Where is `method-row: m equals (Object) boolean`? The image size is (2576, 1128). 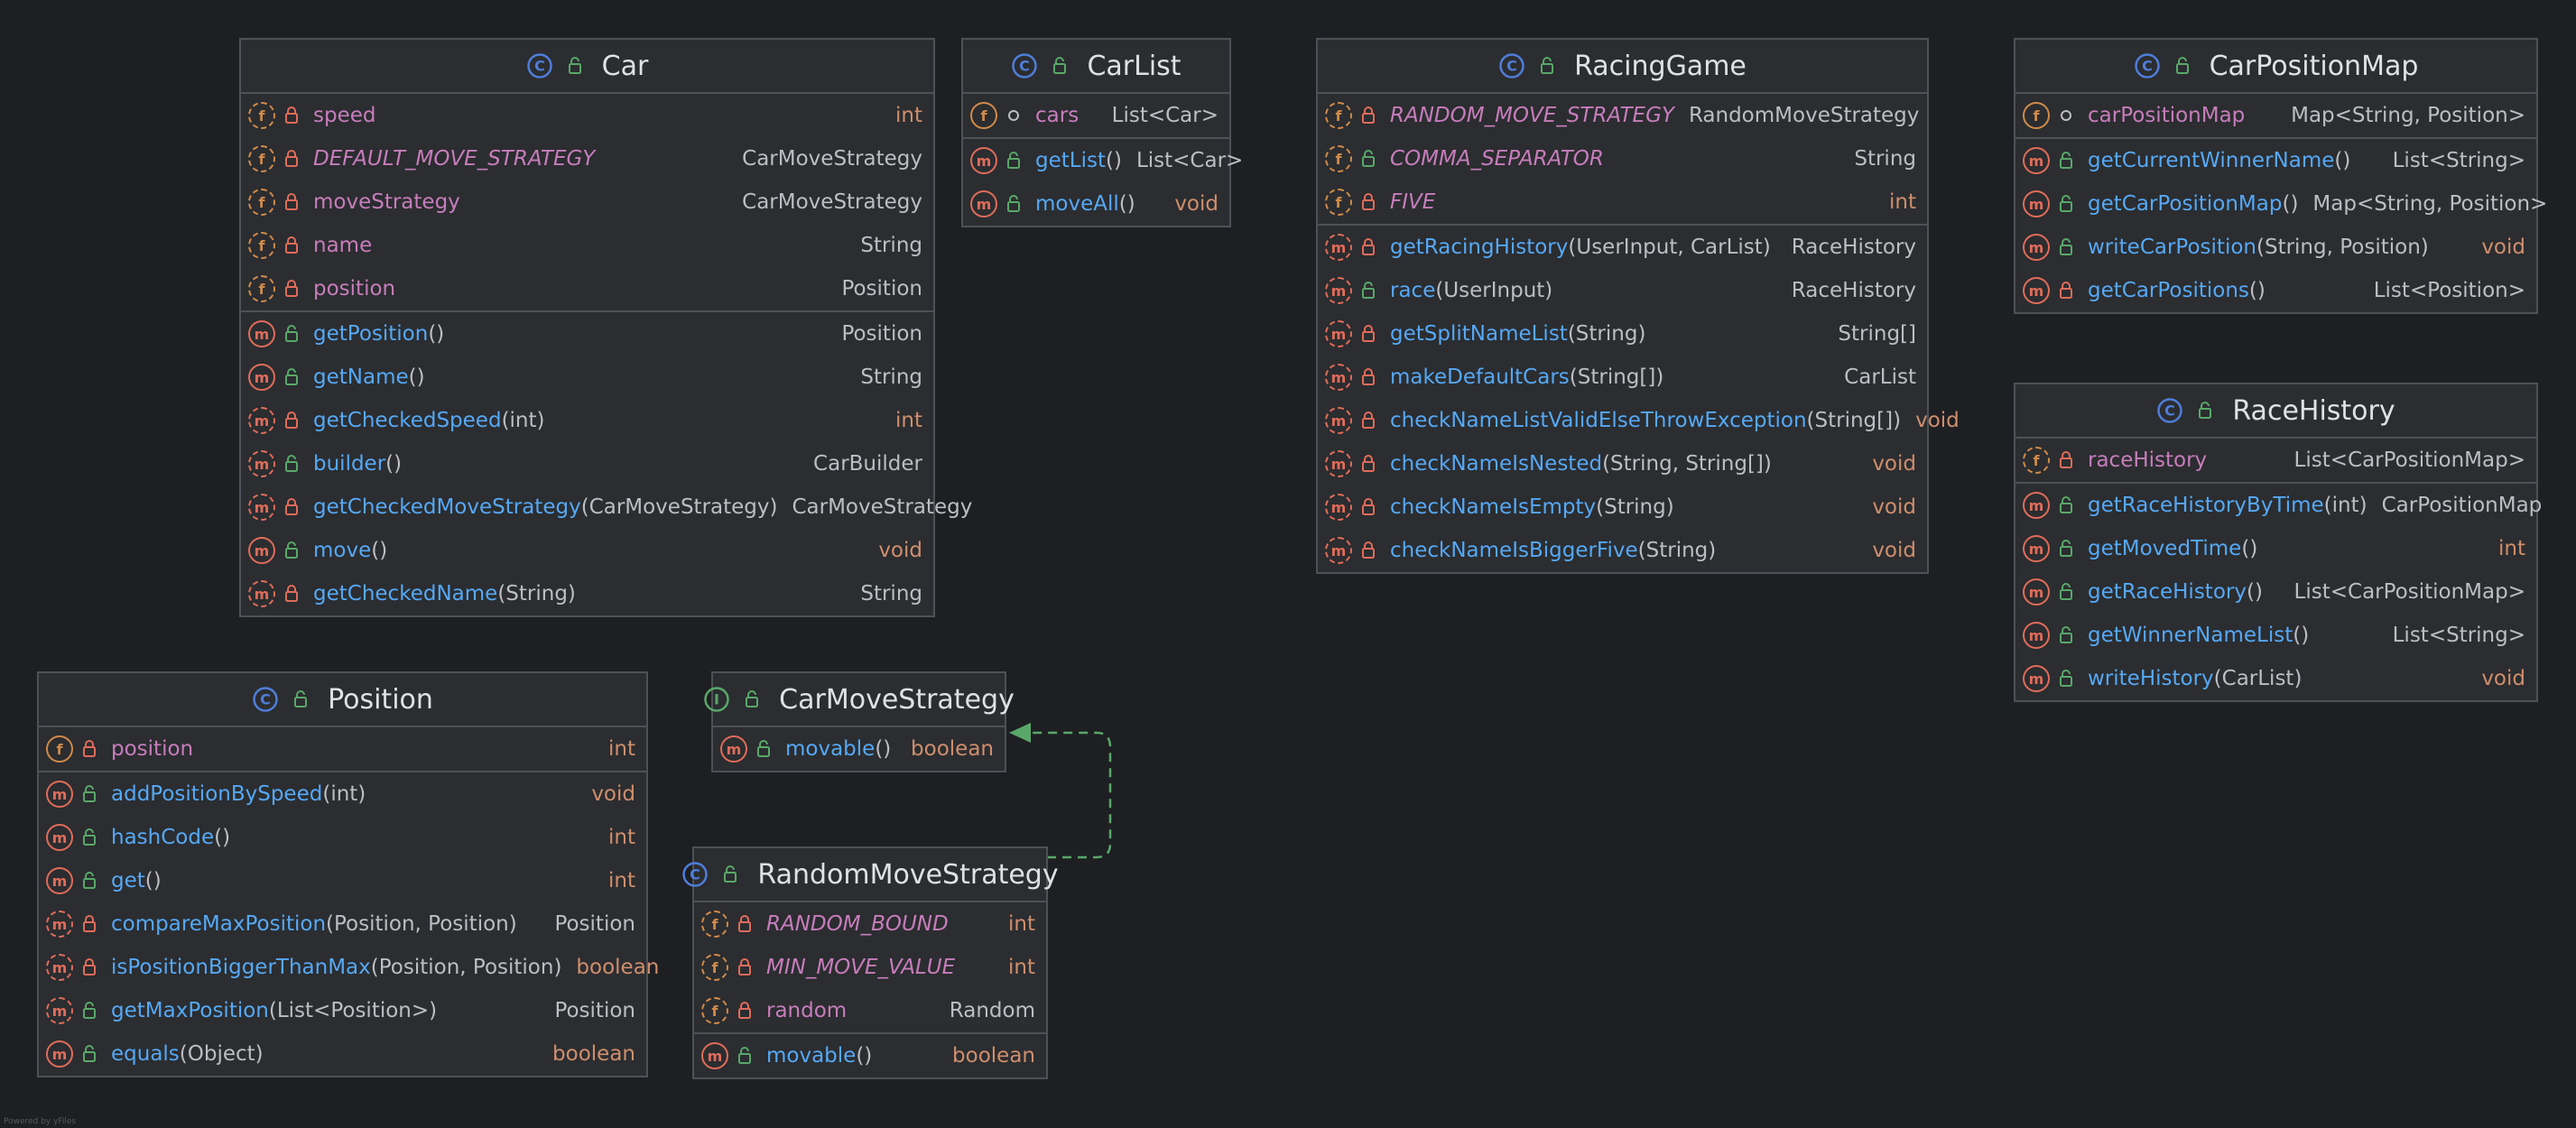
method-row: m equals (Object) boolean is located at coordinates (342, 1054).